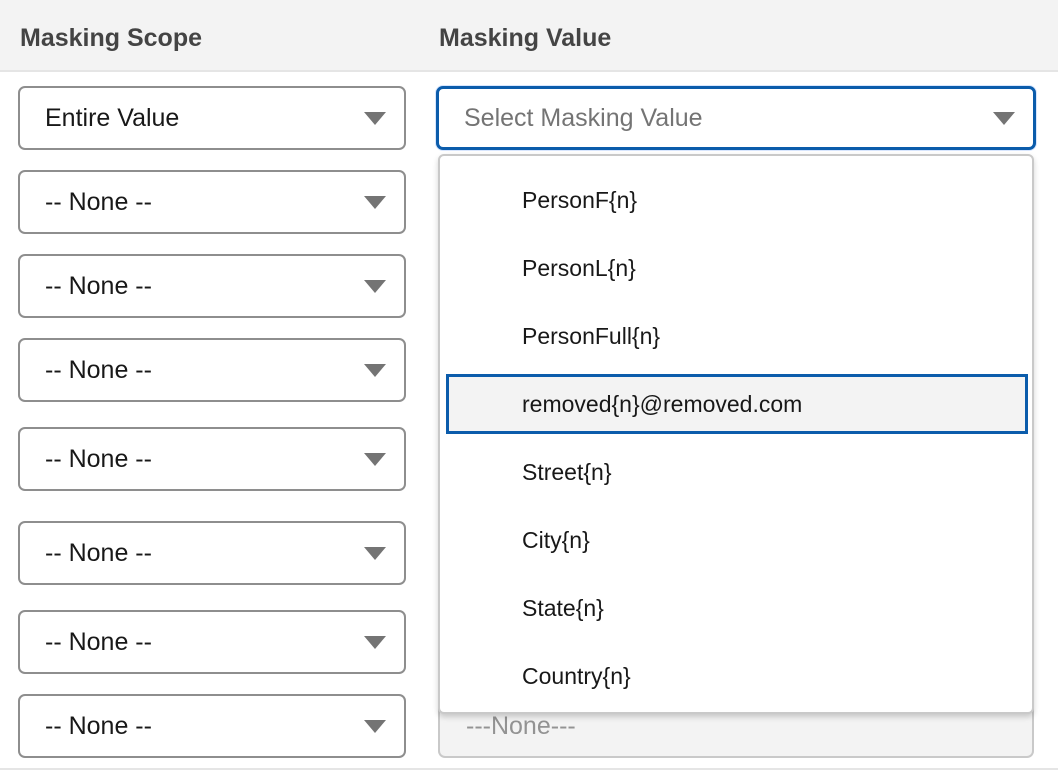  What do you see at coordinates (111, 38) in the screenshot?
I see `column-header-masking-scope: Masking Scope` at bounding box center [111, 38].